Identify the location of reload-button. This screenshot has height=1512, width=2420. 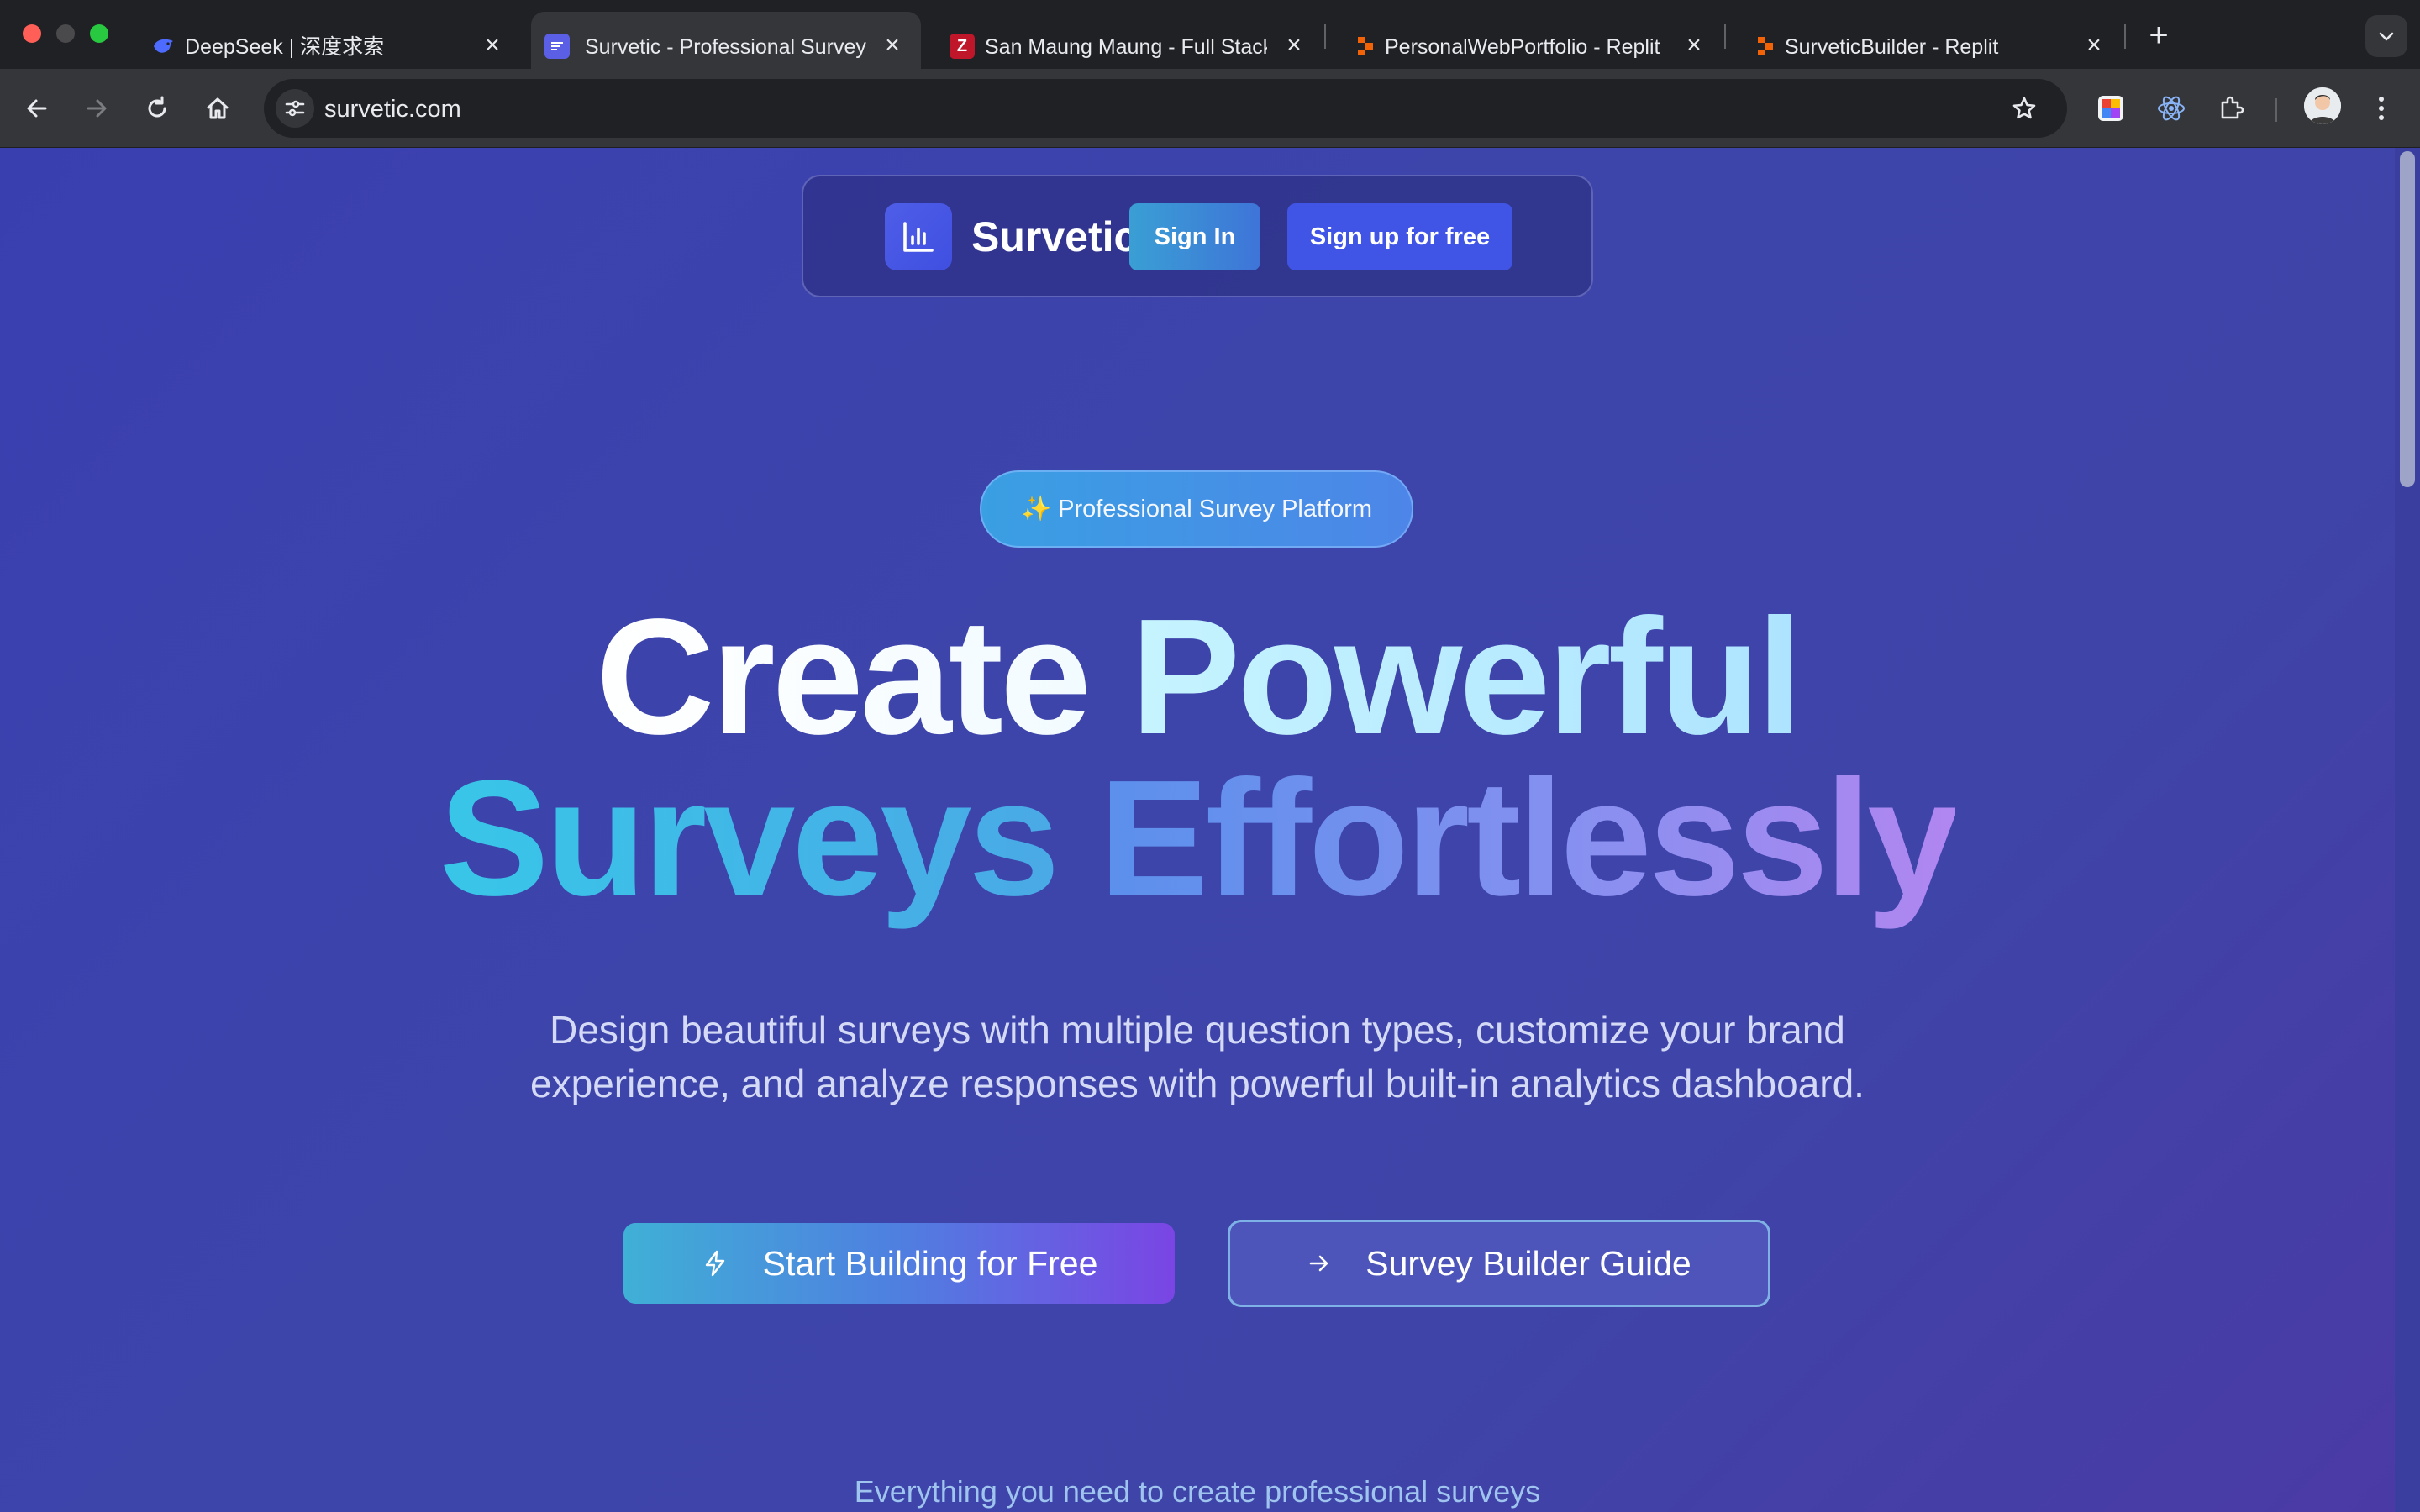
(157, 108).